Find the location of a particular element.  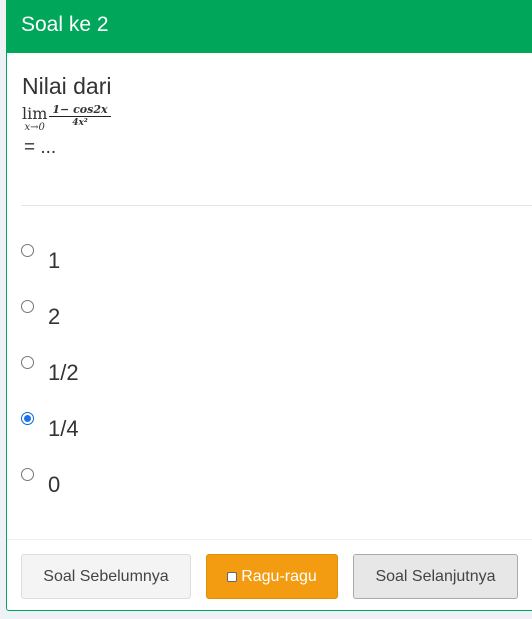

question-header: Soal ke 2 is located at coordinates (269, 27).